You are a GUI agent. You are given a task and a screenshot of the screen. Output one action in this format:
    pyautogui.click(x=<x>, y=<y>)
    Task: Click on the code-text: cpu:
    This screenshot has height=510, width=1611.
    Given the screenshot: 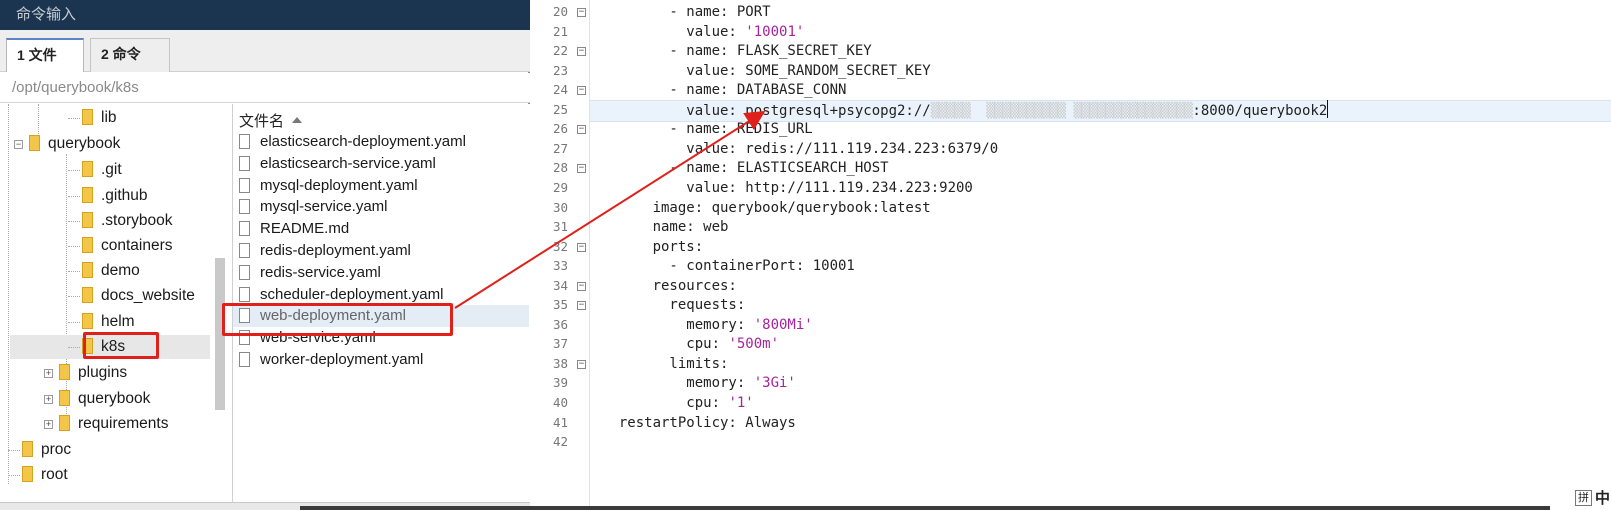 What is the action you would take?
    pyautogui.click(x=665, y=403)
    